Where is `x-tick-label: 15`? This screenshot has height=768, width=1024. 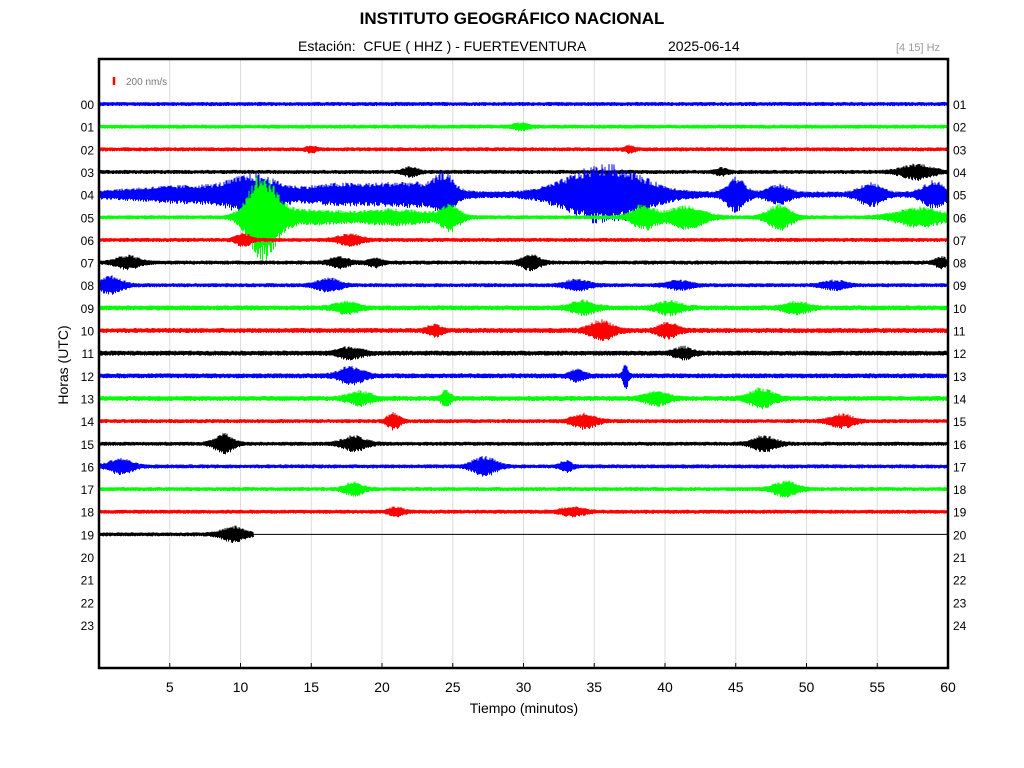
x-tick-label: 15 is located at coordinates (311, 687).